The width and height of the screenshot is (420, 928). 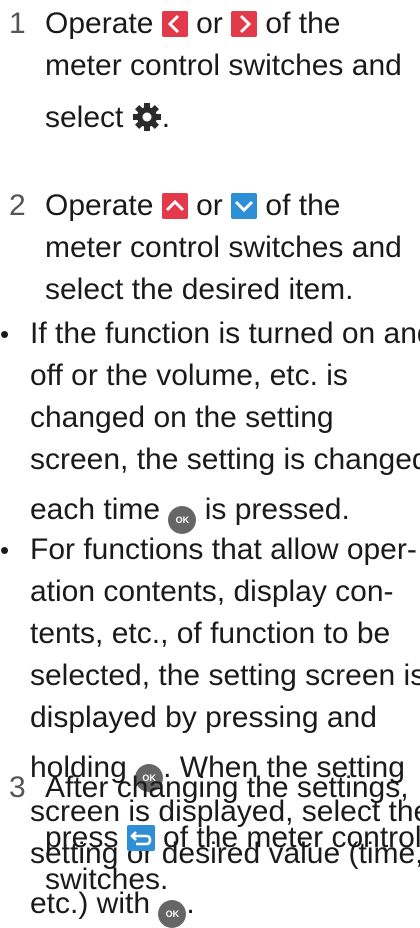 I want to click on note-text-line: changed on the setting, so click(x=182, y=417).